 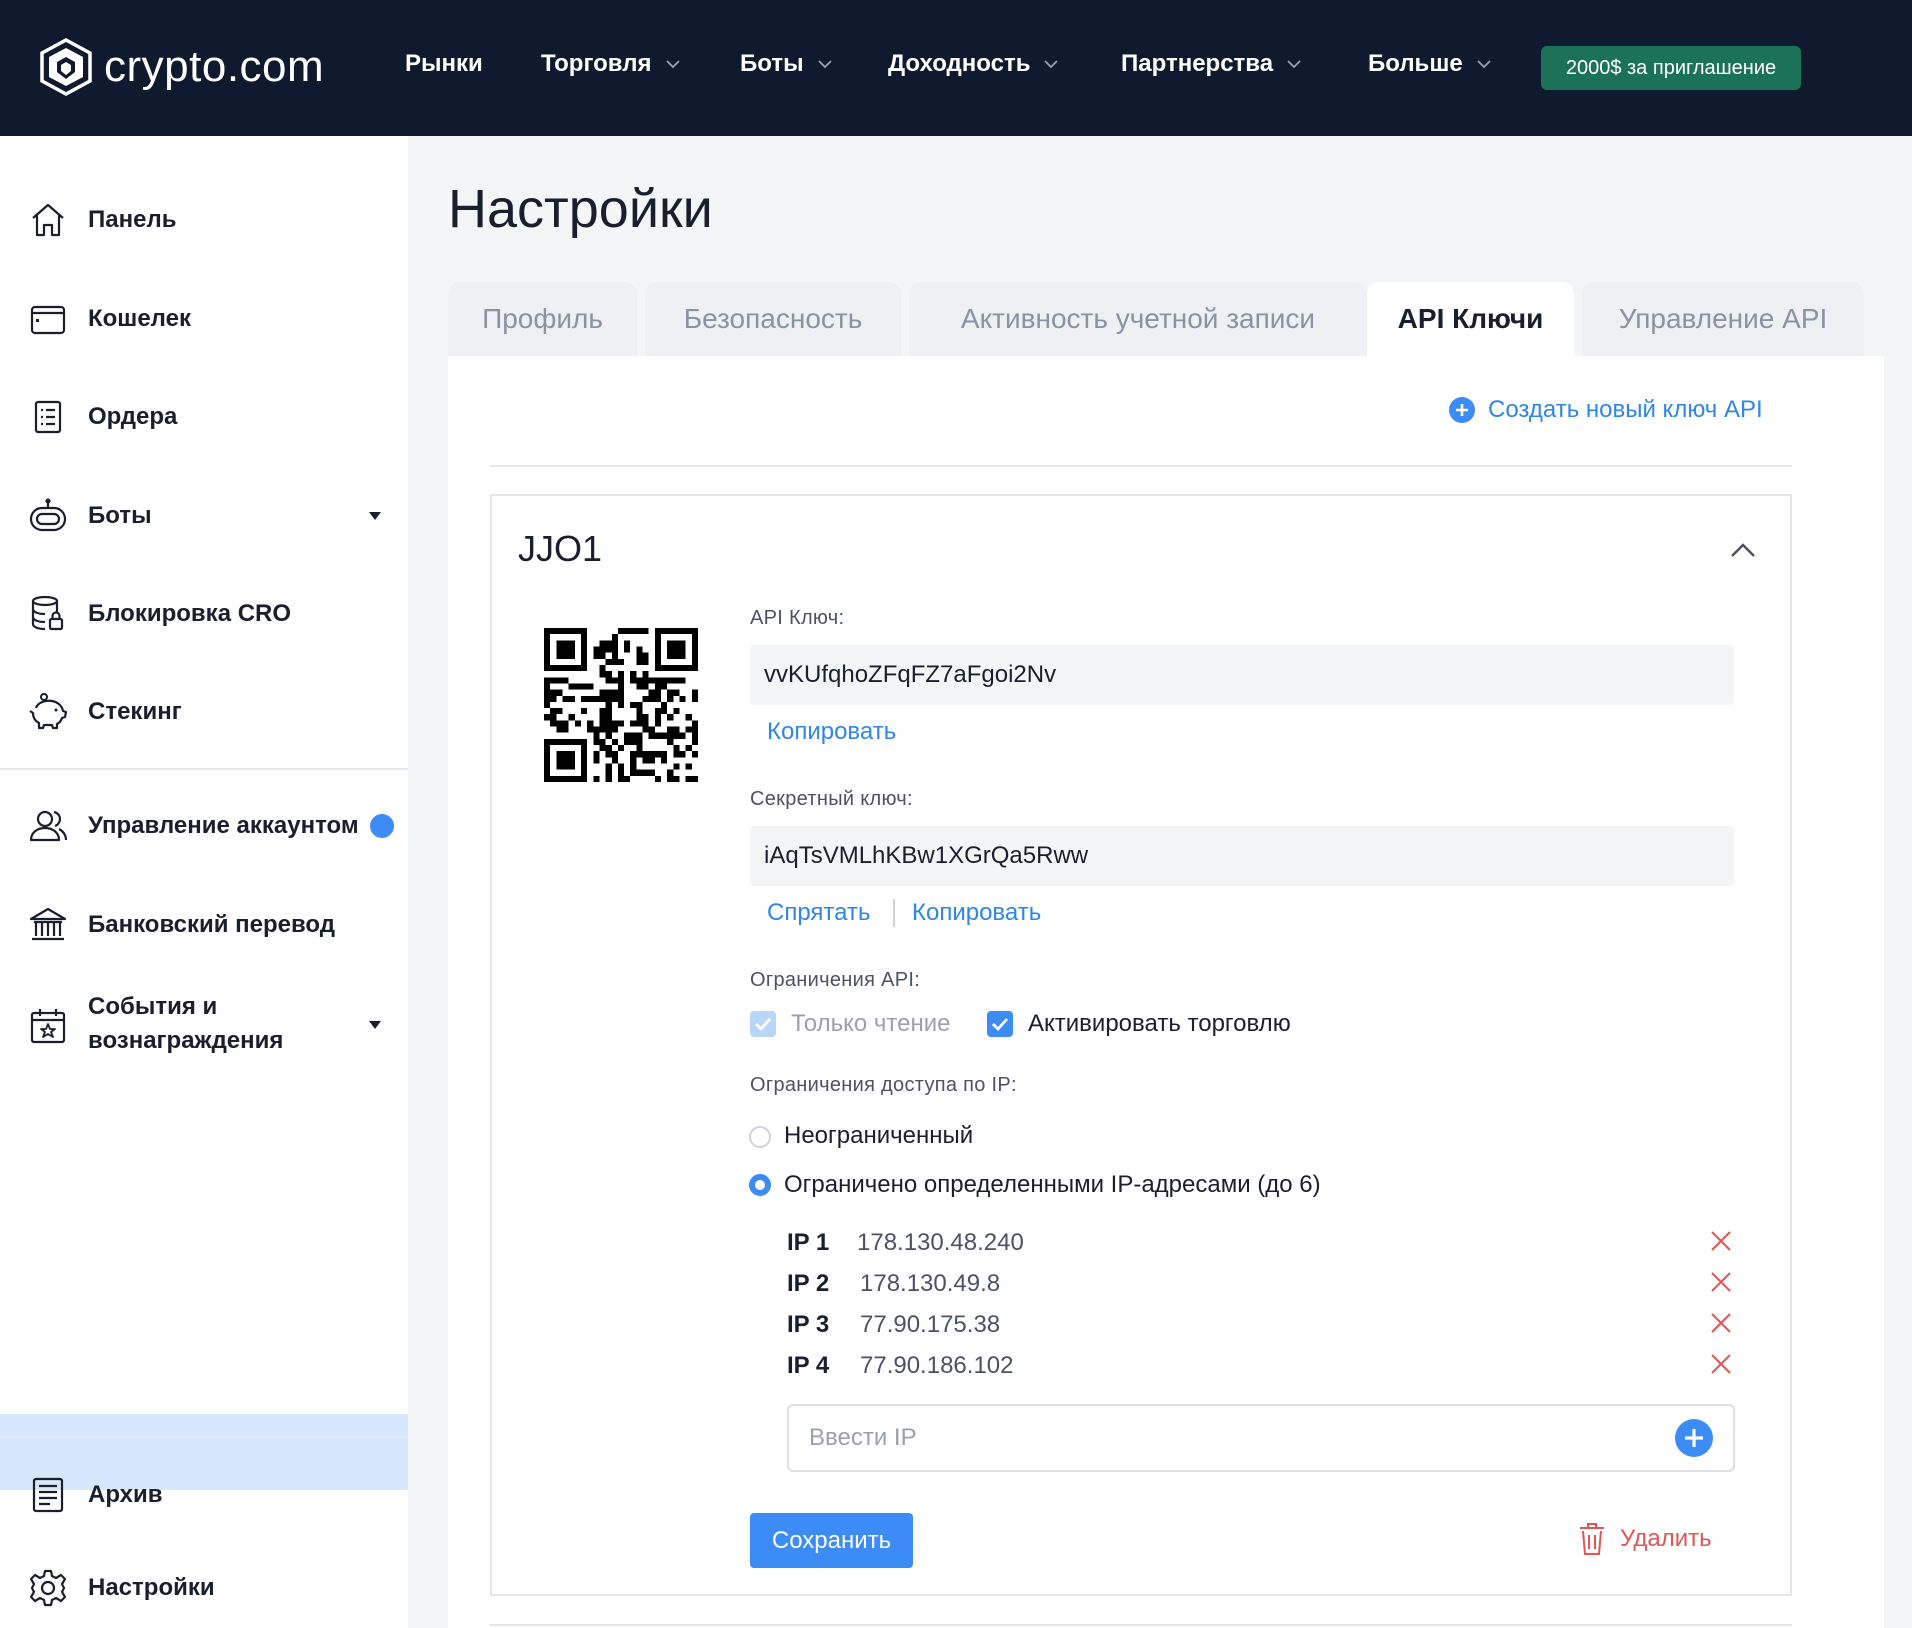 I want to click on sidebar-item-label: Управление аккаунтом, so click(x=223, y=825).